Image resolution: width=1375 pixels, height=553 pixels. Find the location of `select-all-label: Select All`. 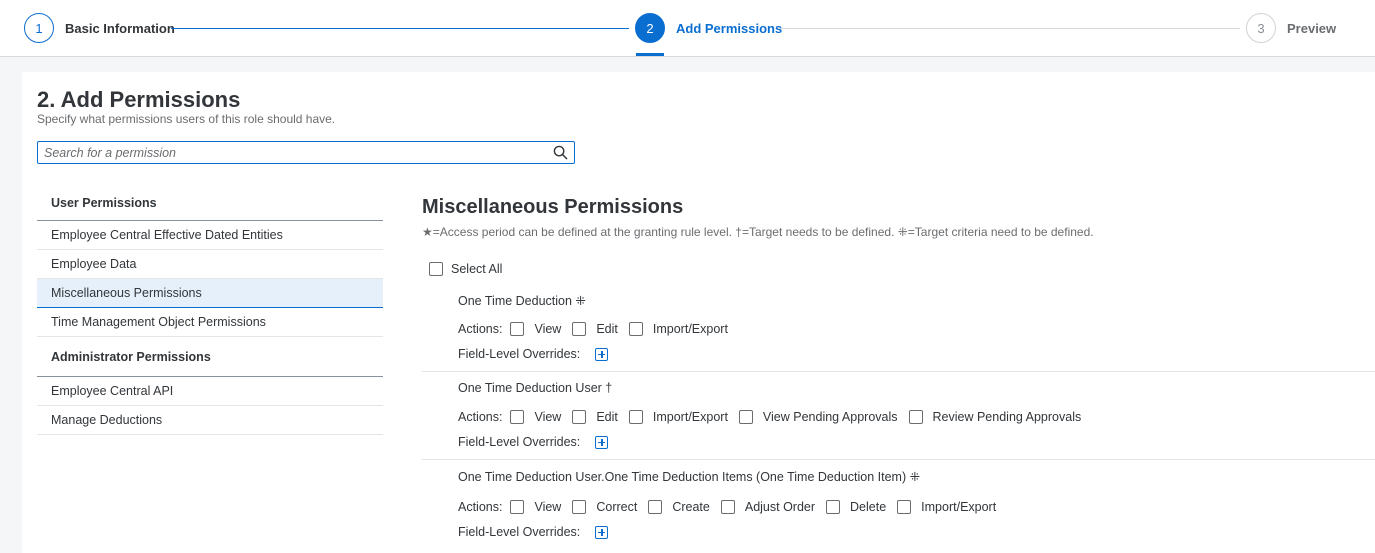

select-all-label: Select All is located at coordinates (477, 269).